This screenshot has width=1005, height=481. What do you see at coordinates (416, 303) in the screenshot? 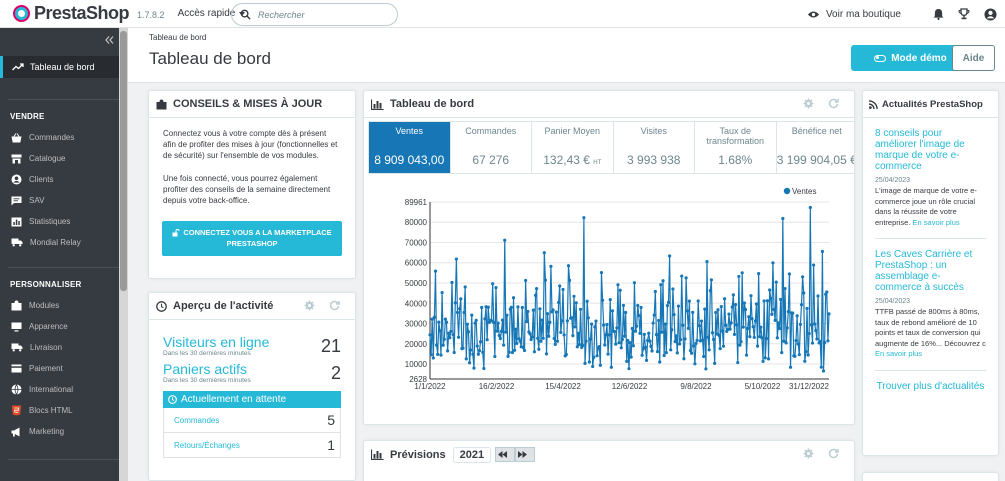
I see `y-tick-label: 40000` at bounding box center [416, 303].